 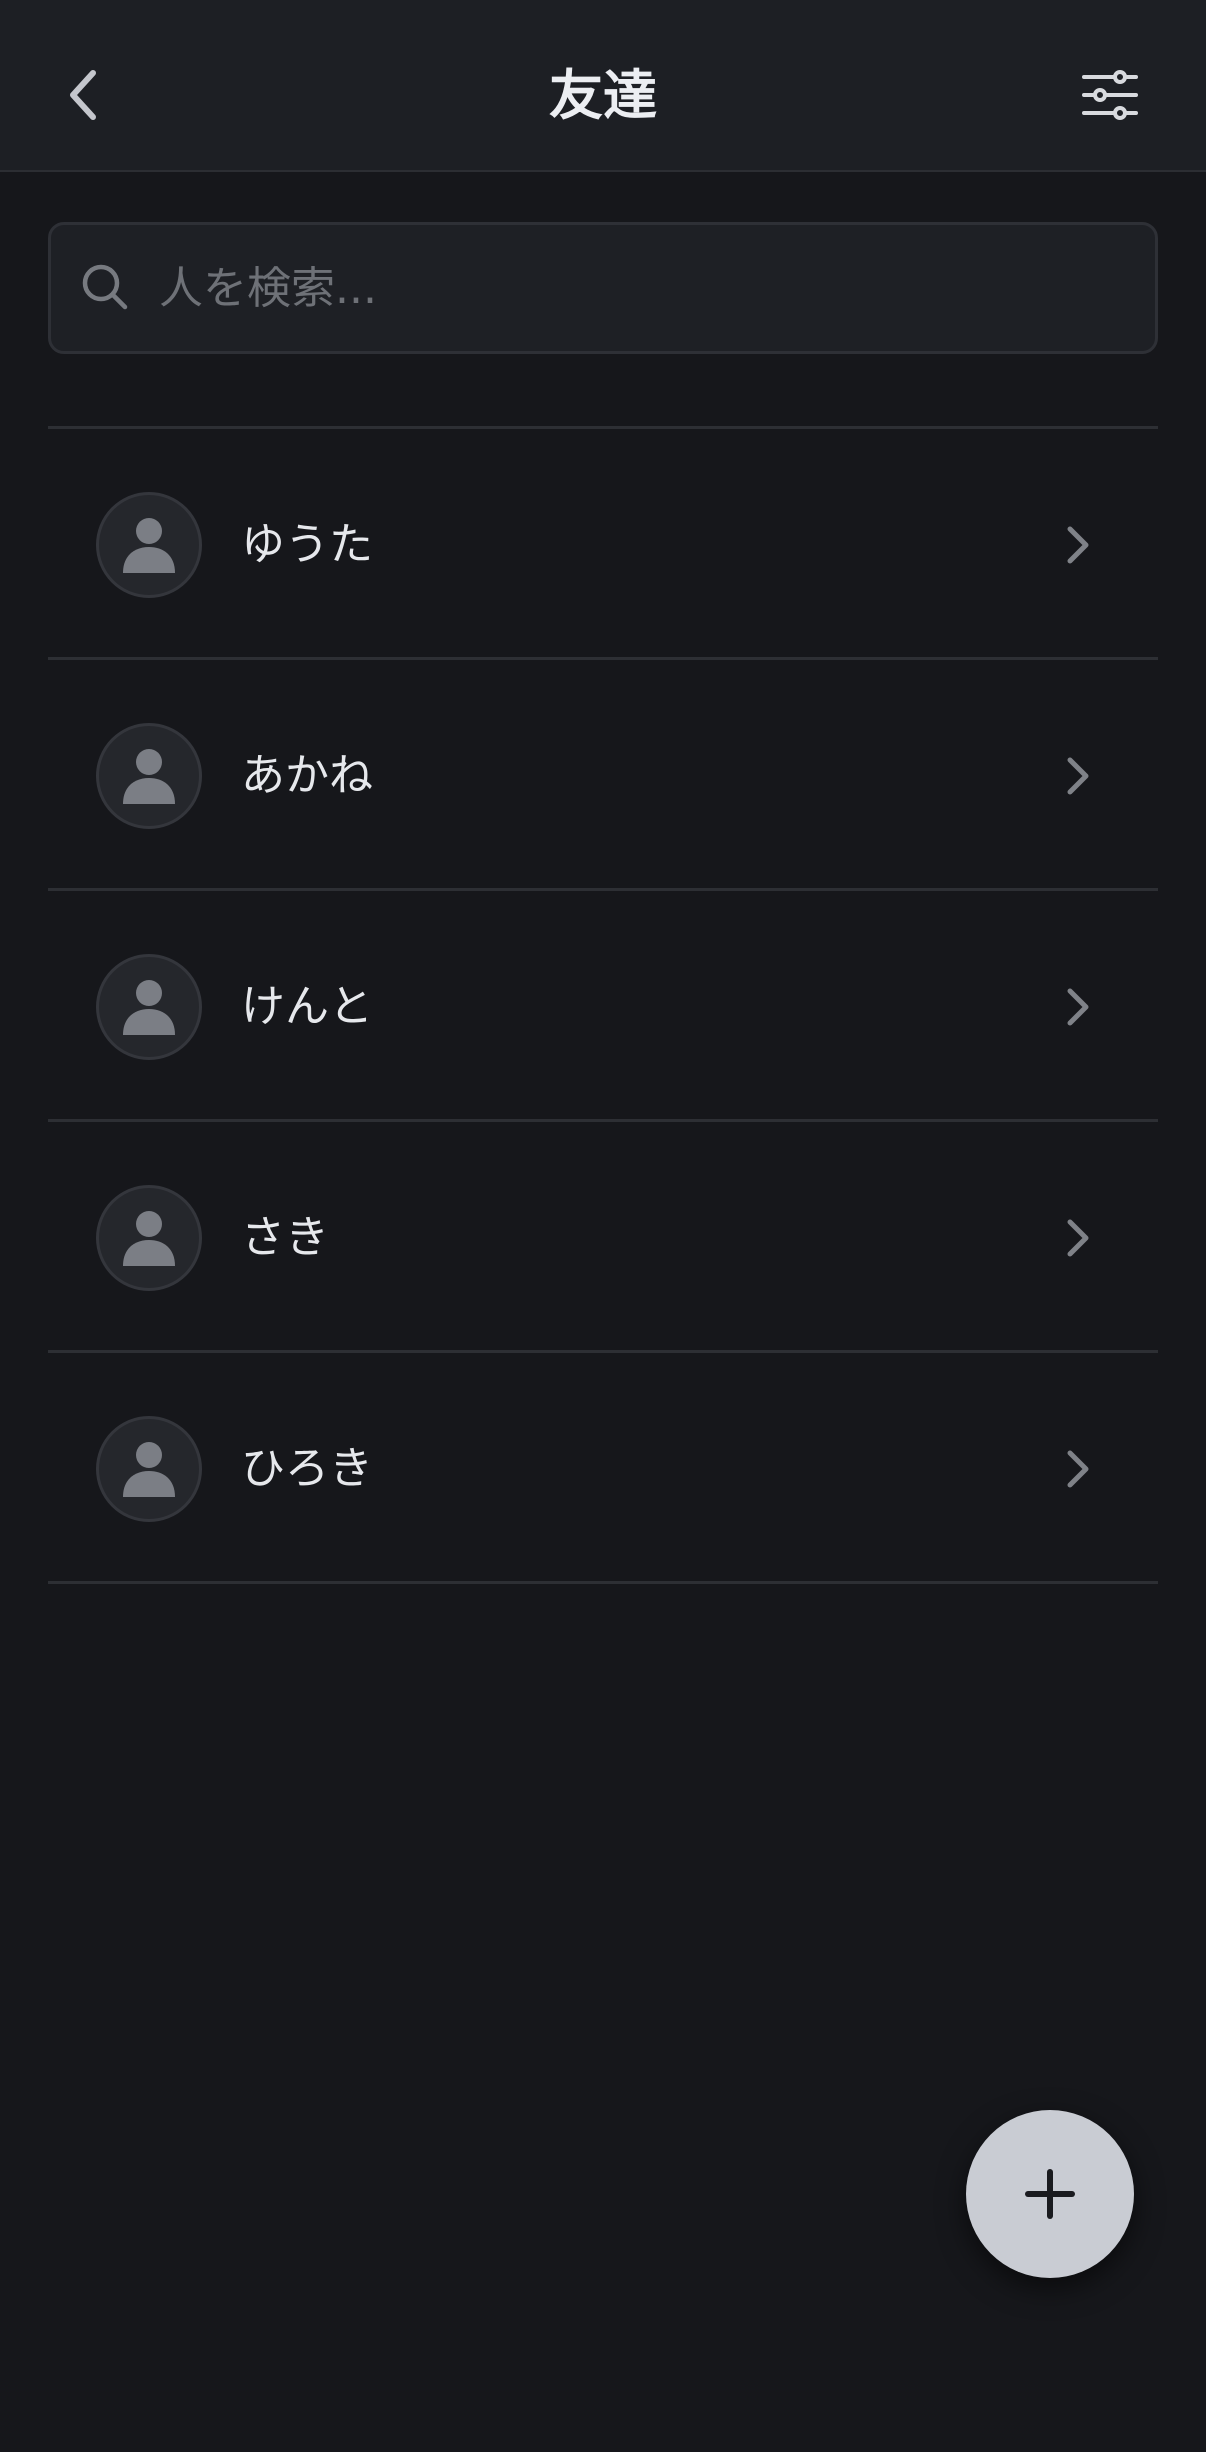 I want to click on app-header: 友達, so click(x=603, y=86).